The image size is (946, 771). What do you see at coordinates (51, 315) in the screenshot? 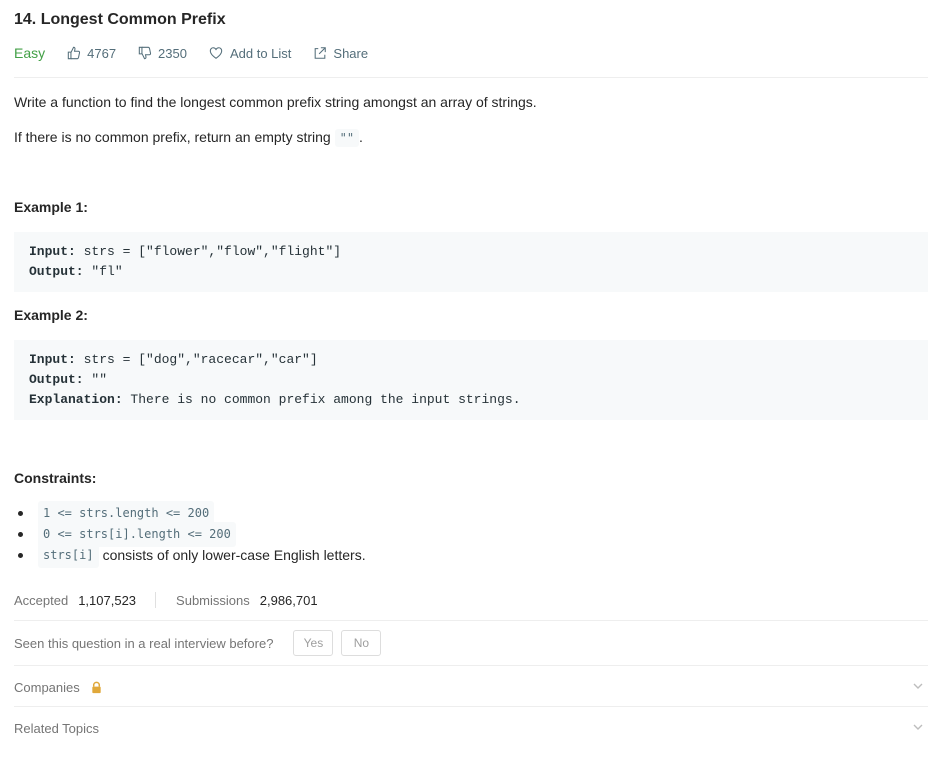
I see `example-2-heading: Example 2:` at bounding box center [51, 315].